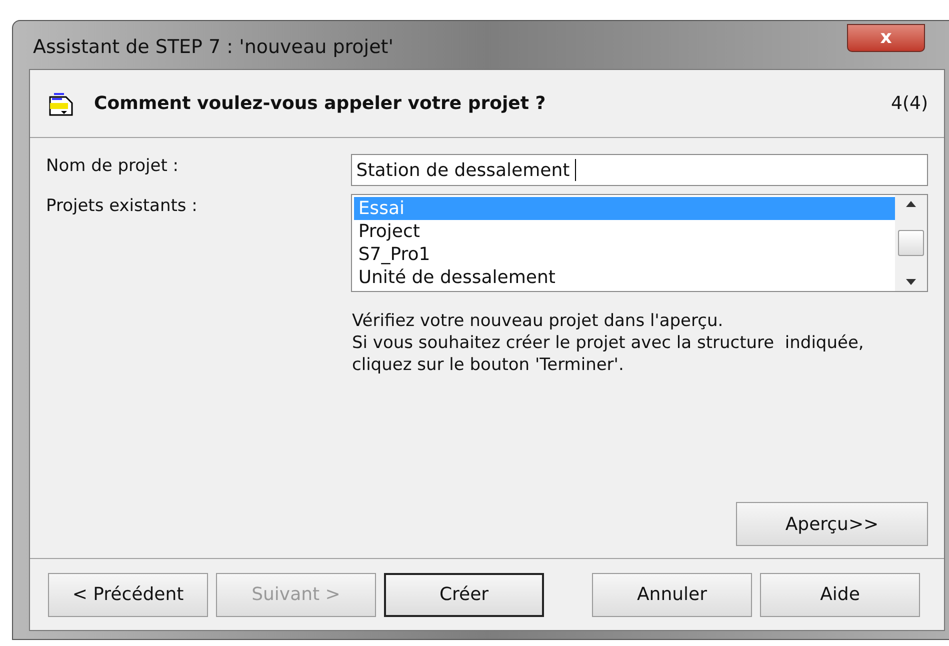 The width and height of the screenshot is (949, 646). Describe the element at coordinates (538, 321) in the screenshot. I see `info-text: Vérifiez votre nouveau projet dans l'aperçu.` at that location.